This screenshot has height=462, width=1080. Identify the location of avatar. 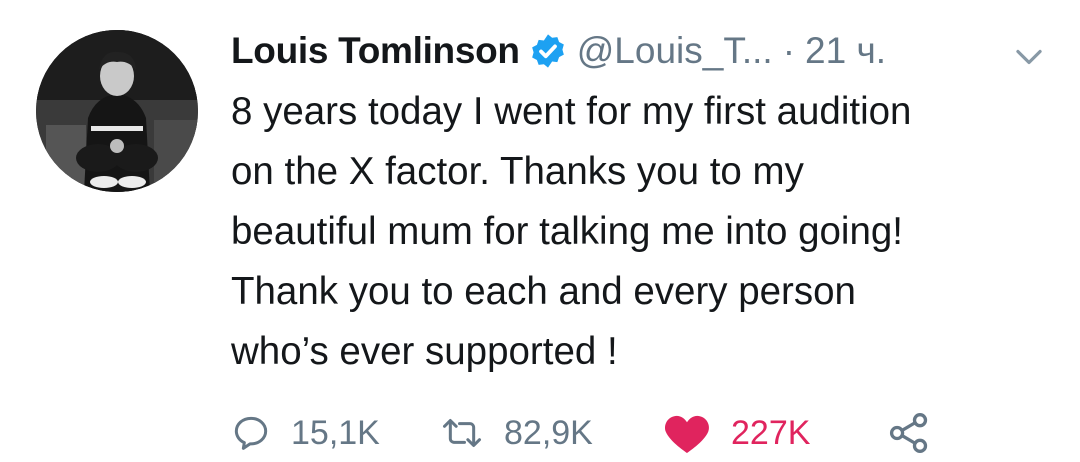
(117, 111).